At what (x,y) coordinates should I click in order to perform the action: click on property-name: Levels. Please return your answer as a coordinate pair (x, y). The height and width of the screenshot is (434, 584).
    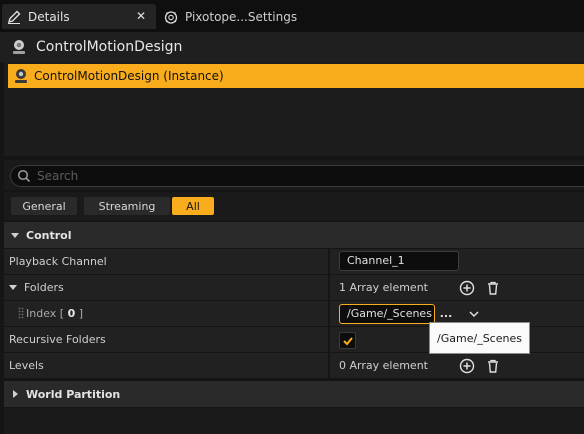
    Looking at the image, I should click on (26, 365).